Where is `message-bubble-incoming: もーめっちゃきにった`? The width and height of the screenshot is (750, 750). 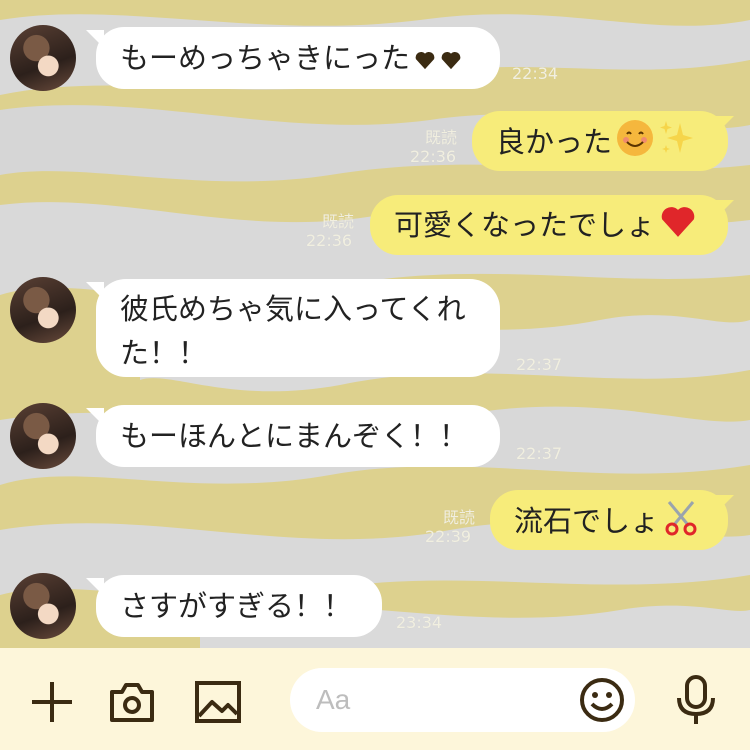 message-bubble-incoming: もーめっちゃきにった is located at coordinates (298, 58).